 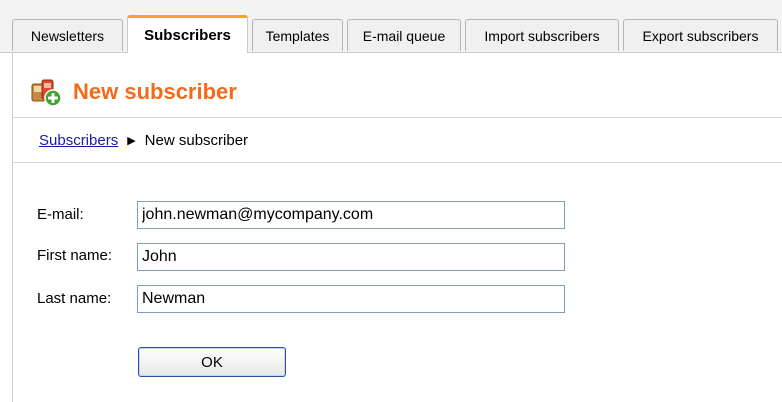 What do you see at coordinates (351, 299) in the screenshot?
I see `last-name-field` at bounding box center [351, 299].